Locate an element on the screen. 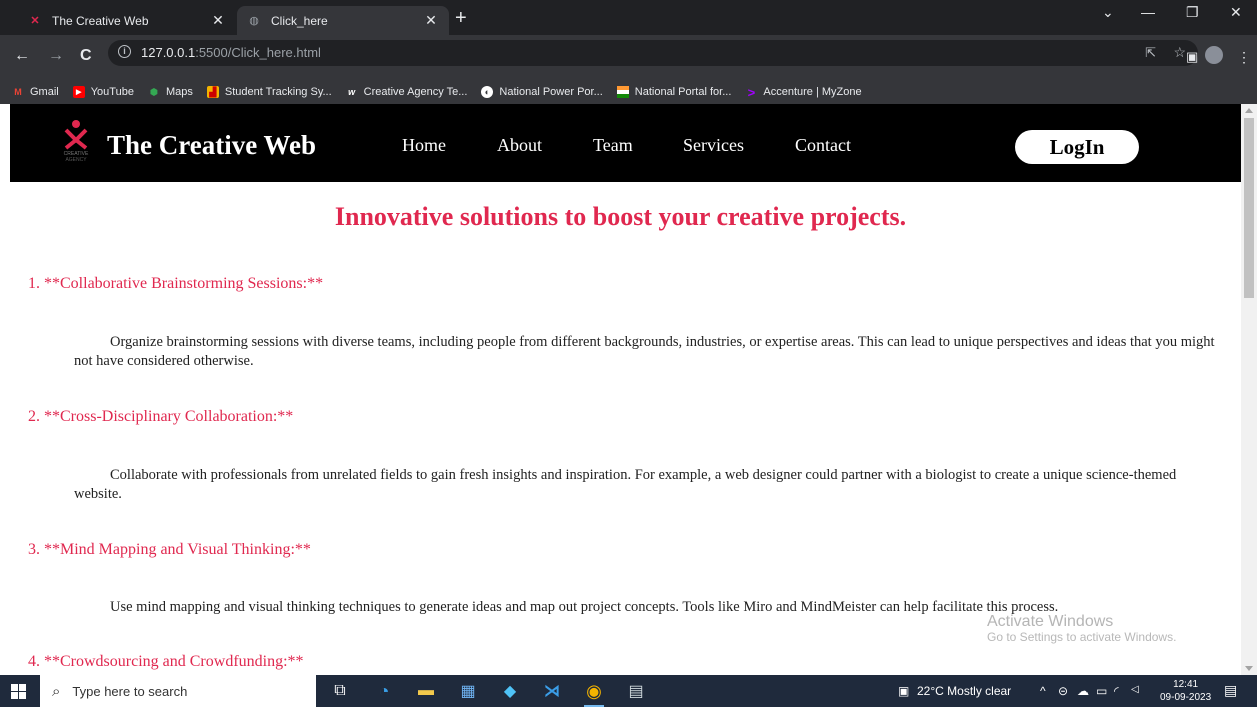  search-placeholder: Type here to search is located at coordinates (130, 691).